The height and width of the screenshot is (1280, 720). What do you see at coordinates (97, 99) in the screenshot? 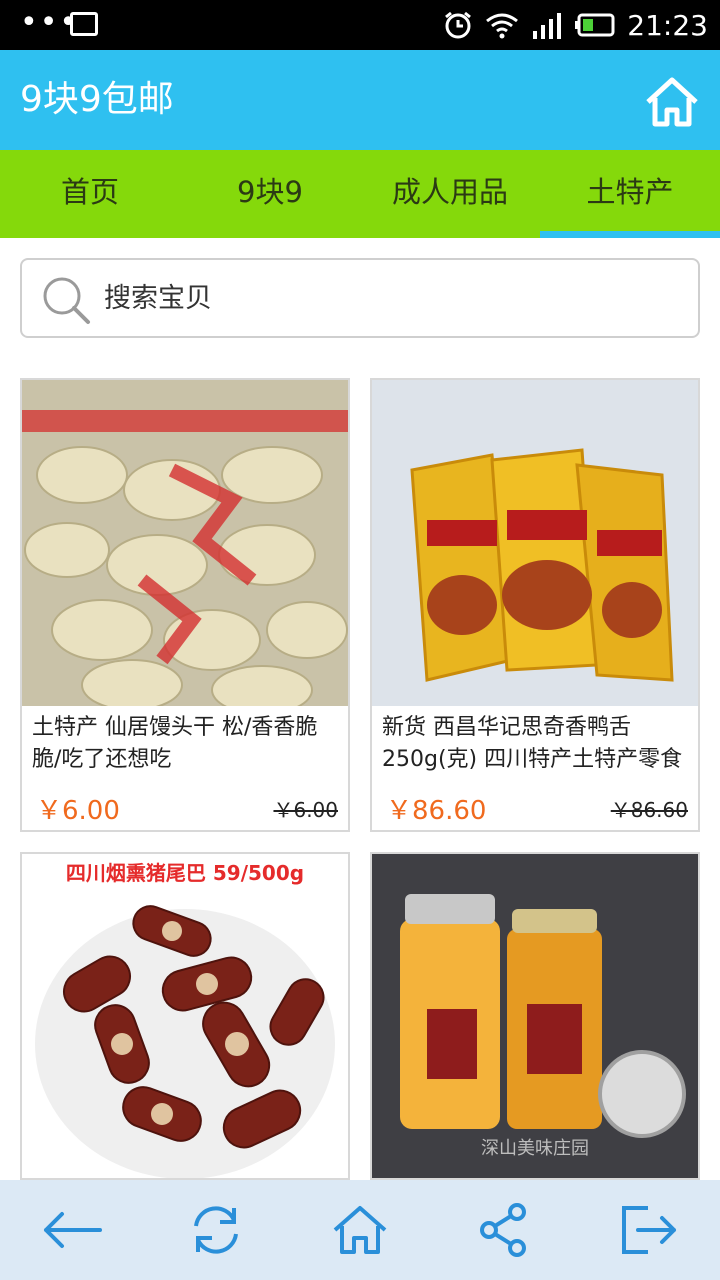
I see `page-title: 9块9包邮` at bounding box center [97, 99].